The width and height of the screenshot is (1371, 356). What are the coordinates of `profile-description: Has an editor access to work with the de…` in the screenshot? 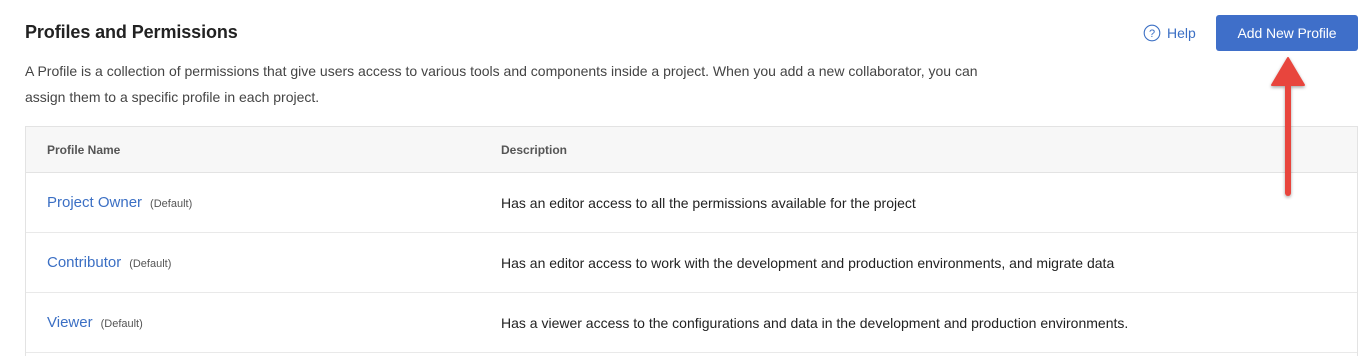 It's located at (808, 262).